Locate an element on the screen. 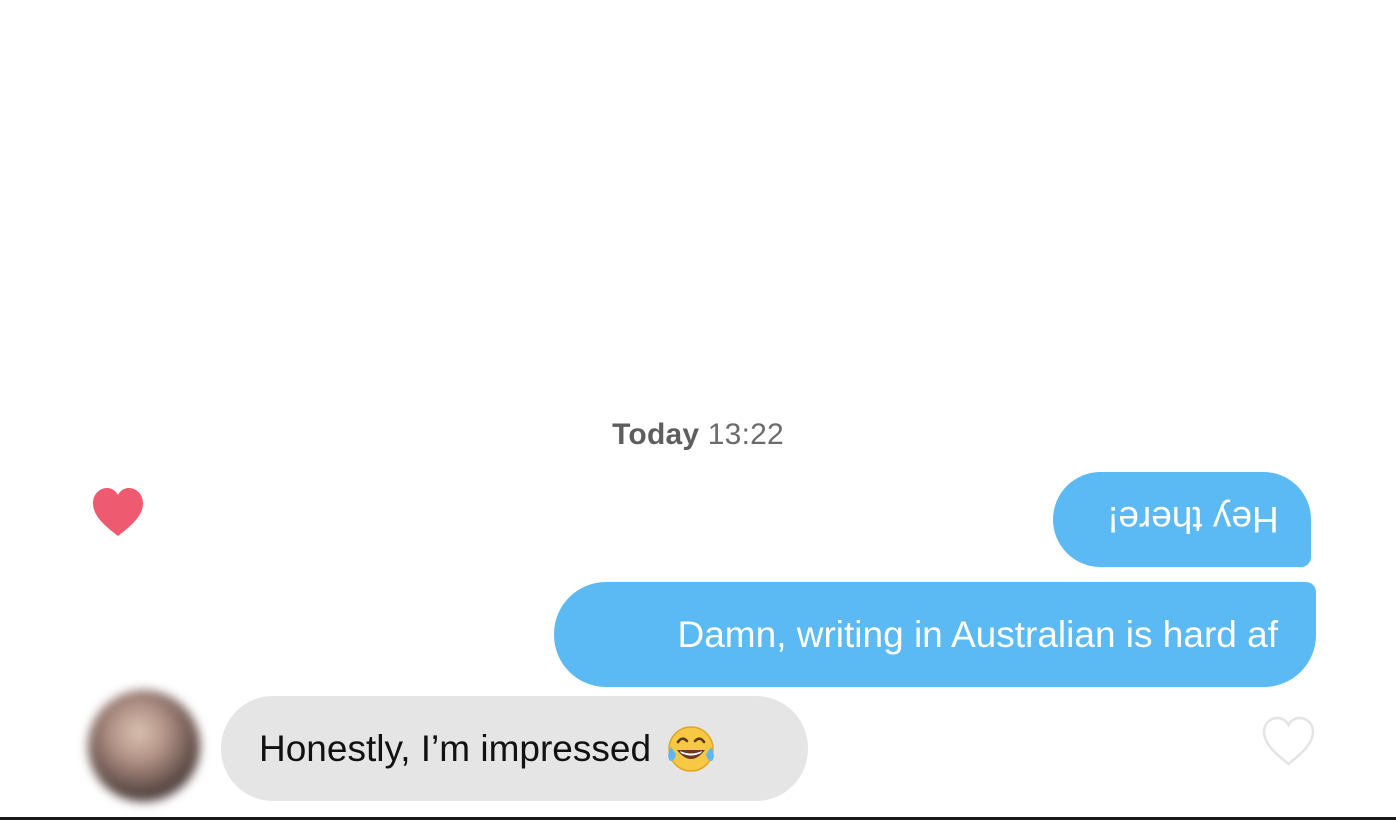 The height and width of the screenshot is (820, 1396). received-message-bubble: Honestly, I’m impressed is located at coordinates (514, 748).